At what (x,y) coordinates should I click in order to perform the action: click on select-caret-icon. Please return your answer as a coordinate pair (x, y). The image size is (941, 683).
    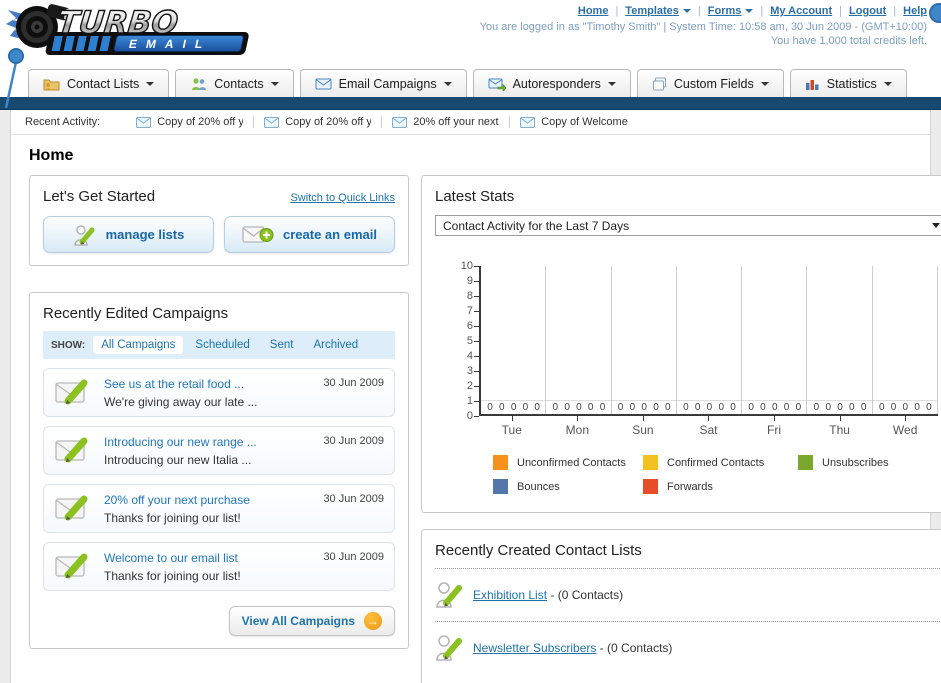
    Looking at the image, I should click on (936, 225).